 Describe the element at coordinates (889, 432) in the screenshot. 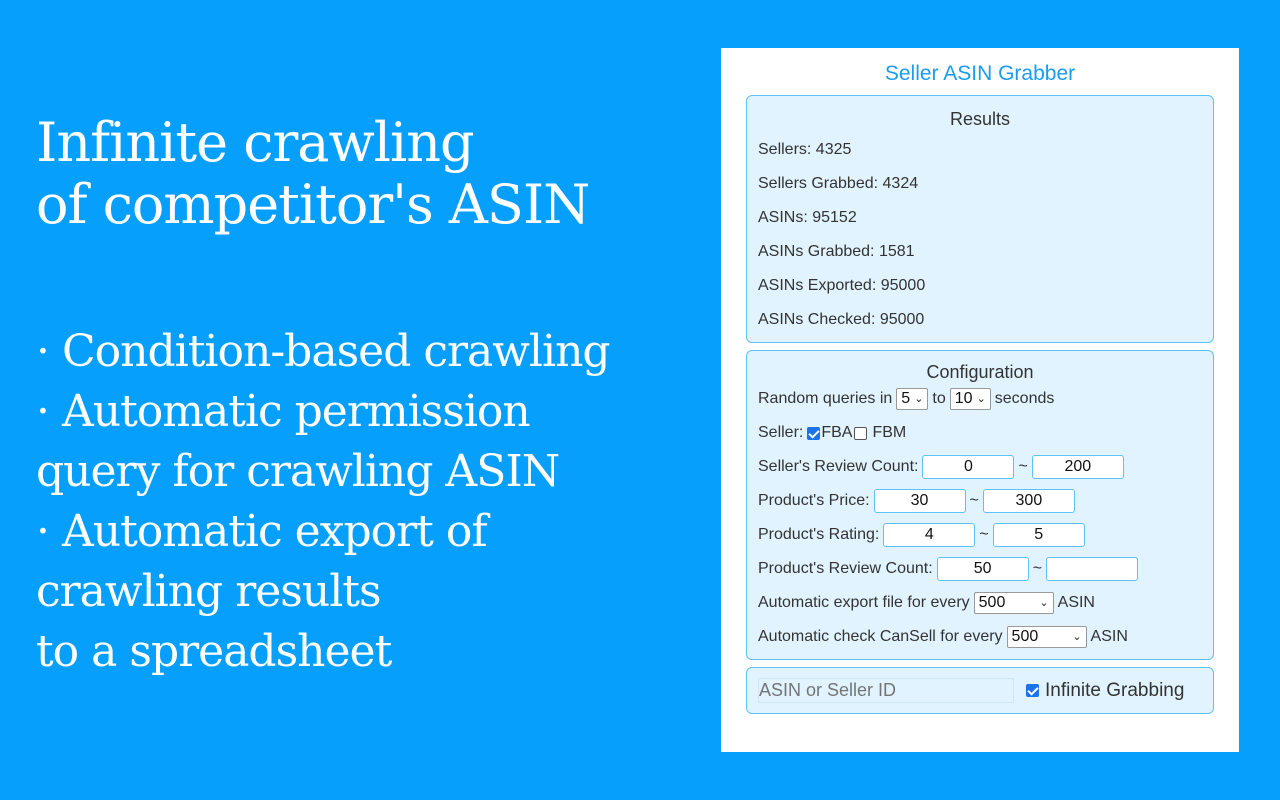

I see `fbm-label: FBM` at that location.